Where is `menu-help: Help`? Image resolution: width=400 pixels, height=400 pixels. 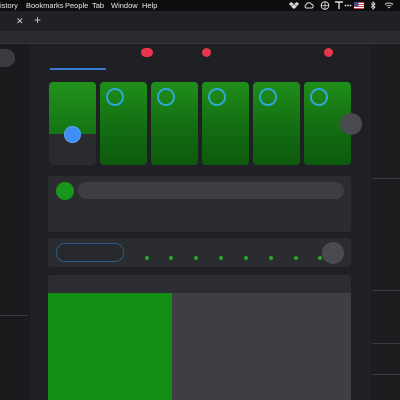
menu-help: Help is located at coordinates (149, 5).